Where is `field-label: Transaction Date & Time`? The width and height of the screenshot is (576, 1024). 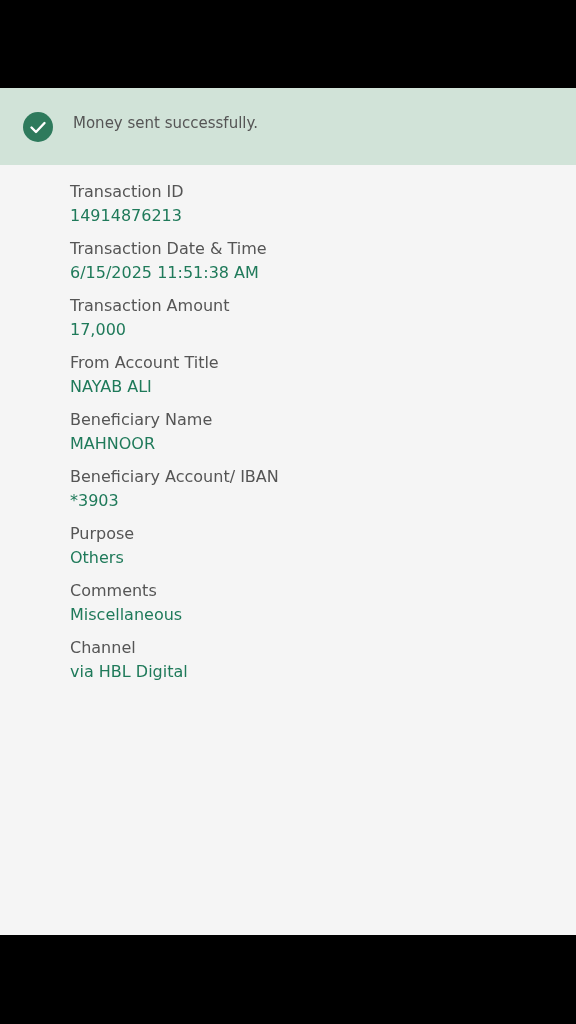
field-label: Transaction Date & Time is located at coordinates (169, 248).